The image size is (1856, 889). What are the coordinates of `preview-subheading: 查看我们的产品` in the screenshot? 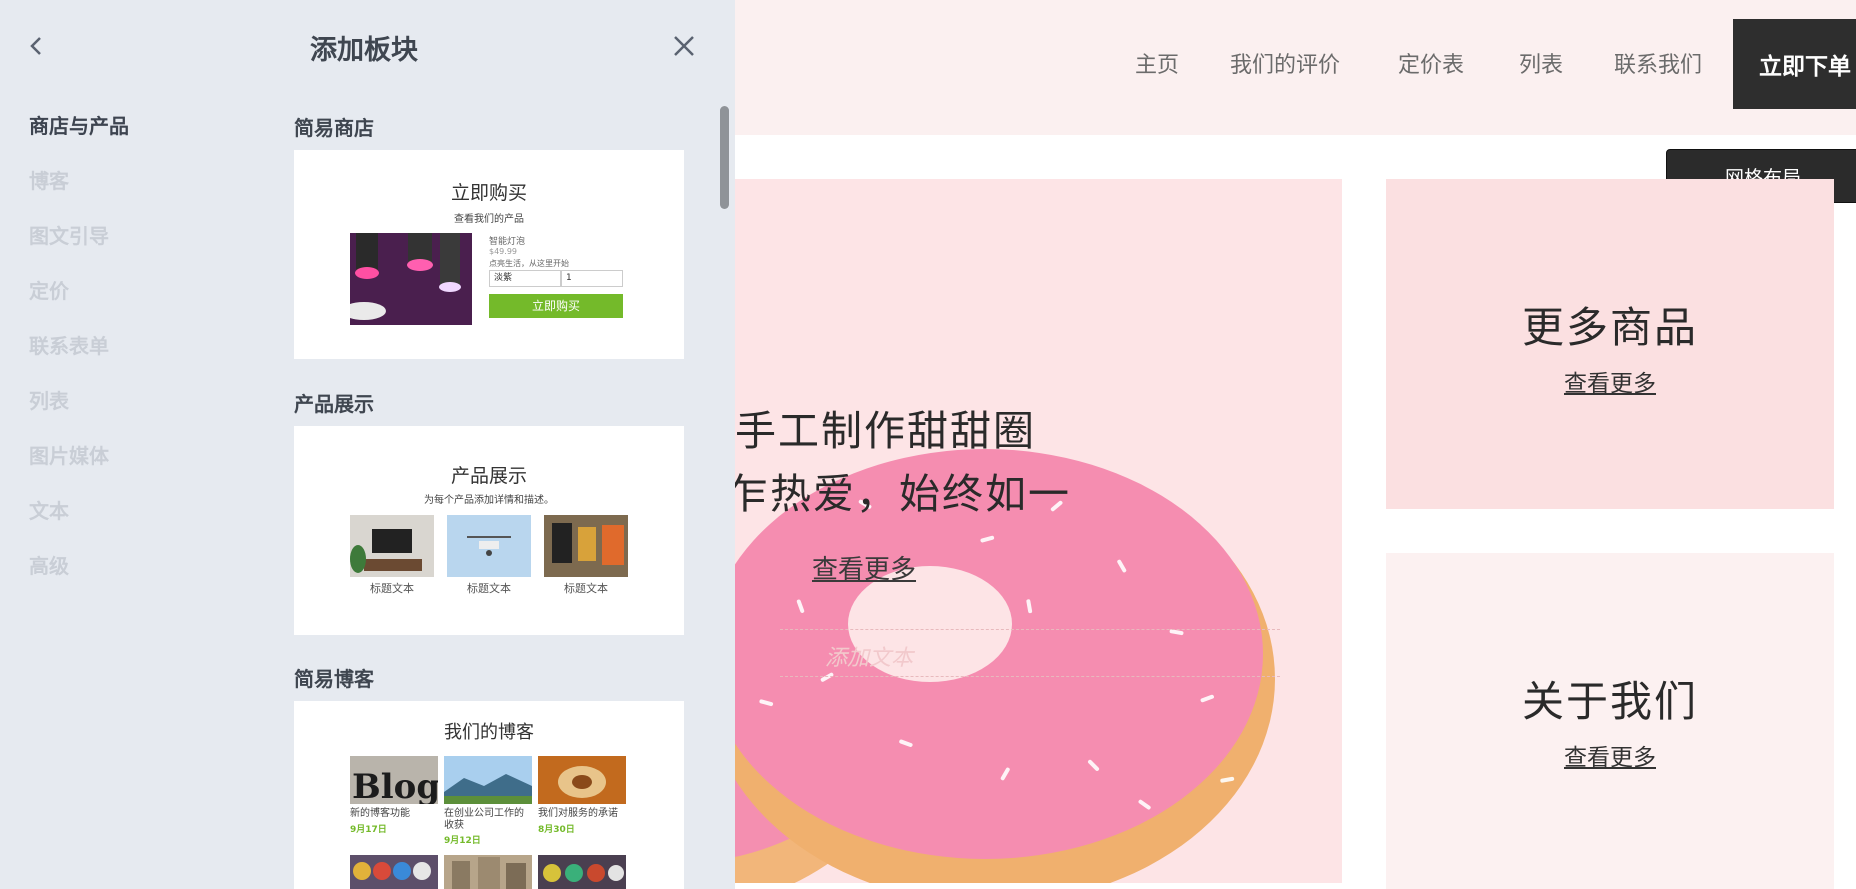 It's located at (489, 219).